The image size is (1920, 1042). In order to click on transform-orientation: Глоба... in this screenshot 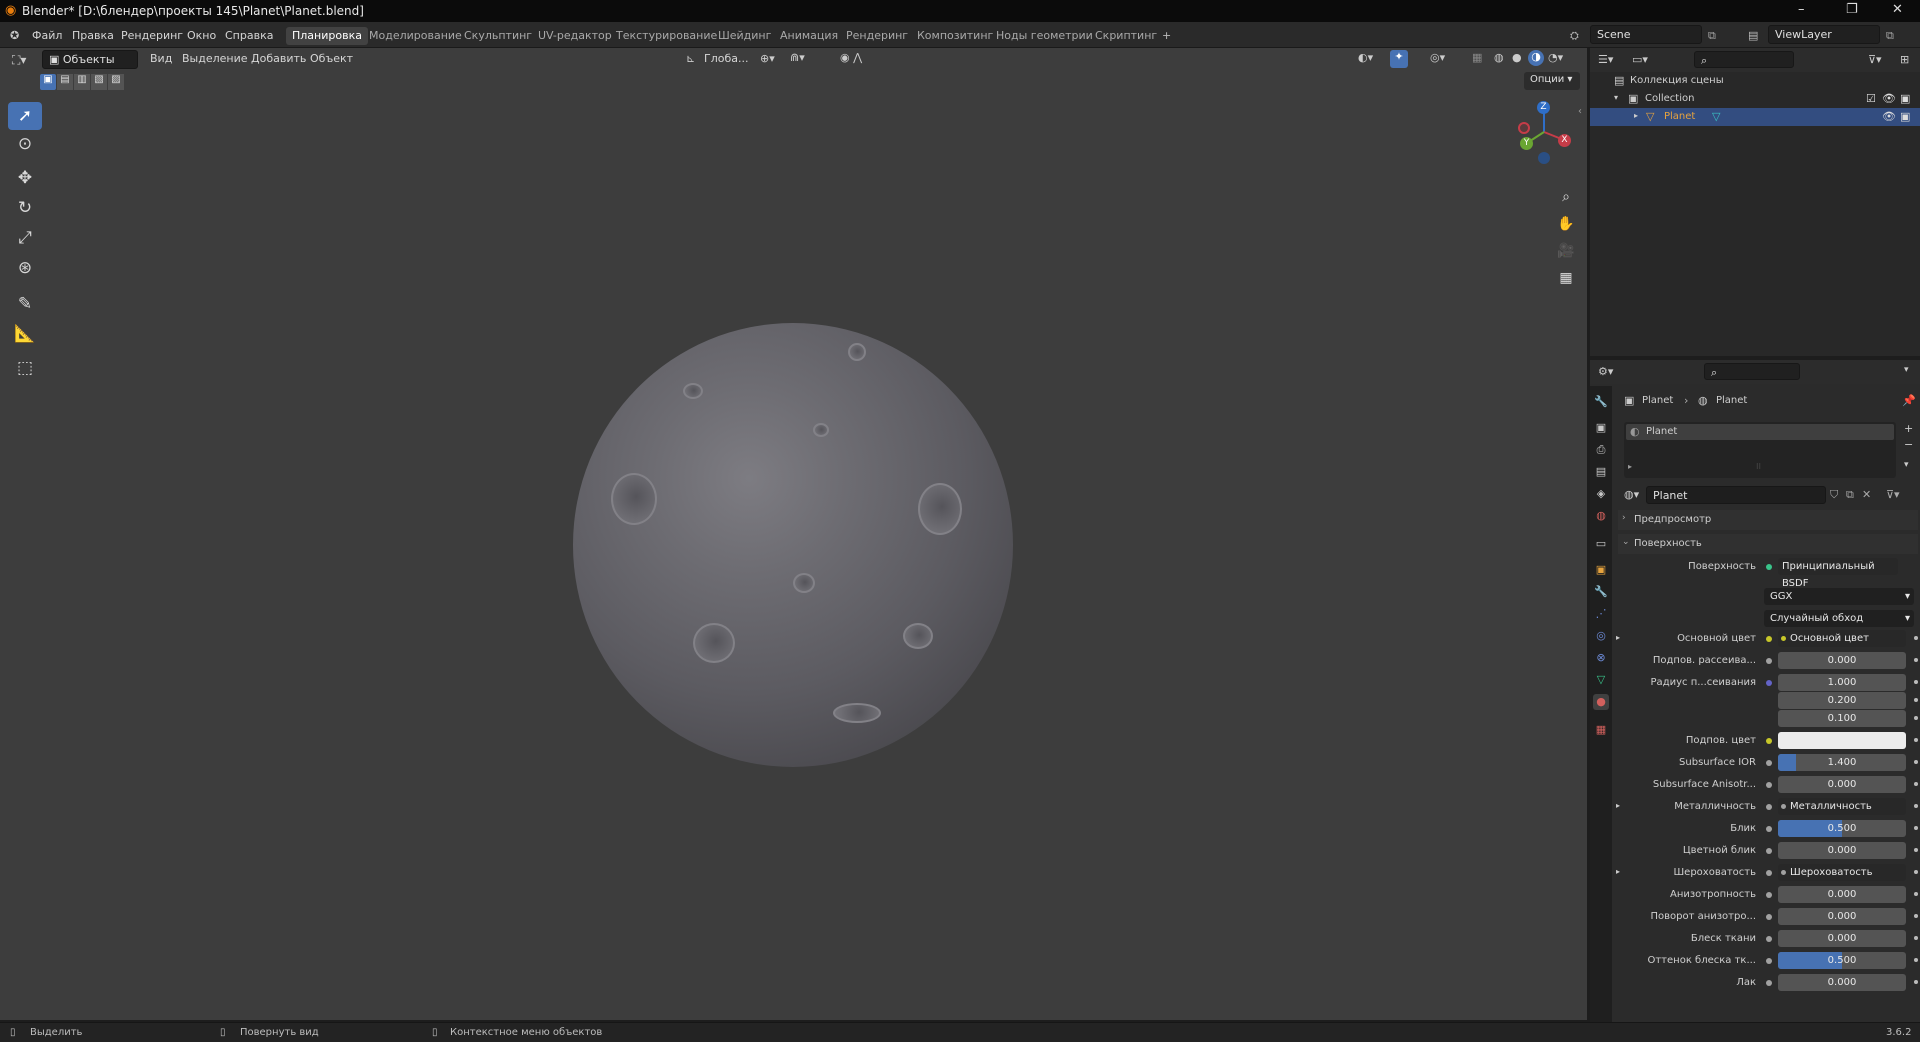, I will do `click(726, 58)`.